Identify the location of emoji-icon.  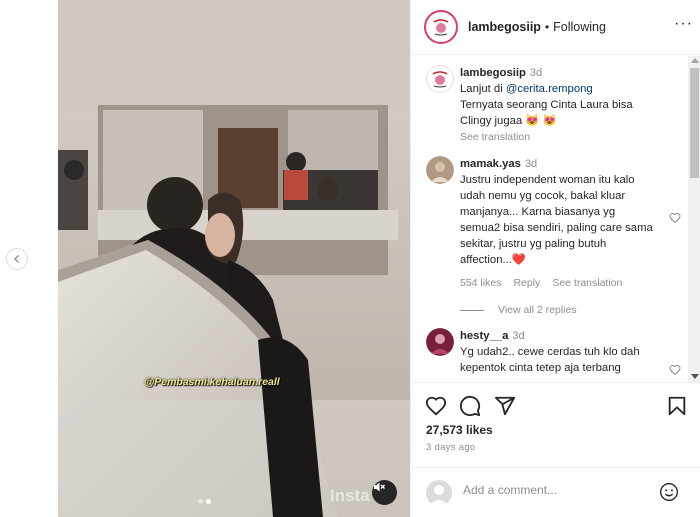
(669, 492).